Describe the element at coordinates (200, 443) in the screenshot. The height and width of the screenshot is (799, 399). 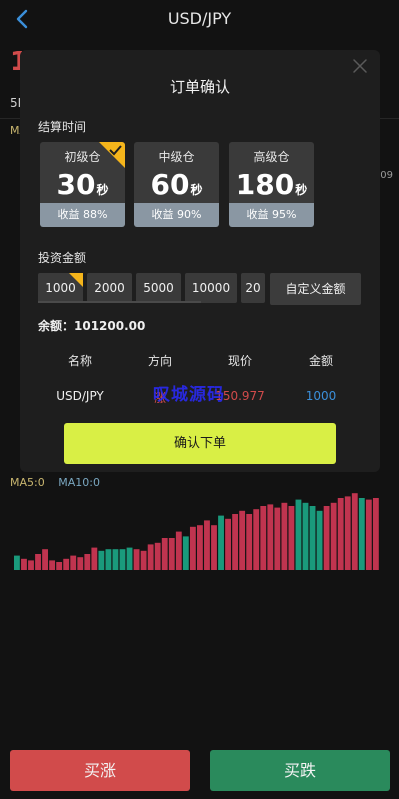
I see `confirm-order-button: 确认下单` at that location.